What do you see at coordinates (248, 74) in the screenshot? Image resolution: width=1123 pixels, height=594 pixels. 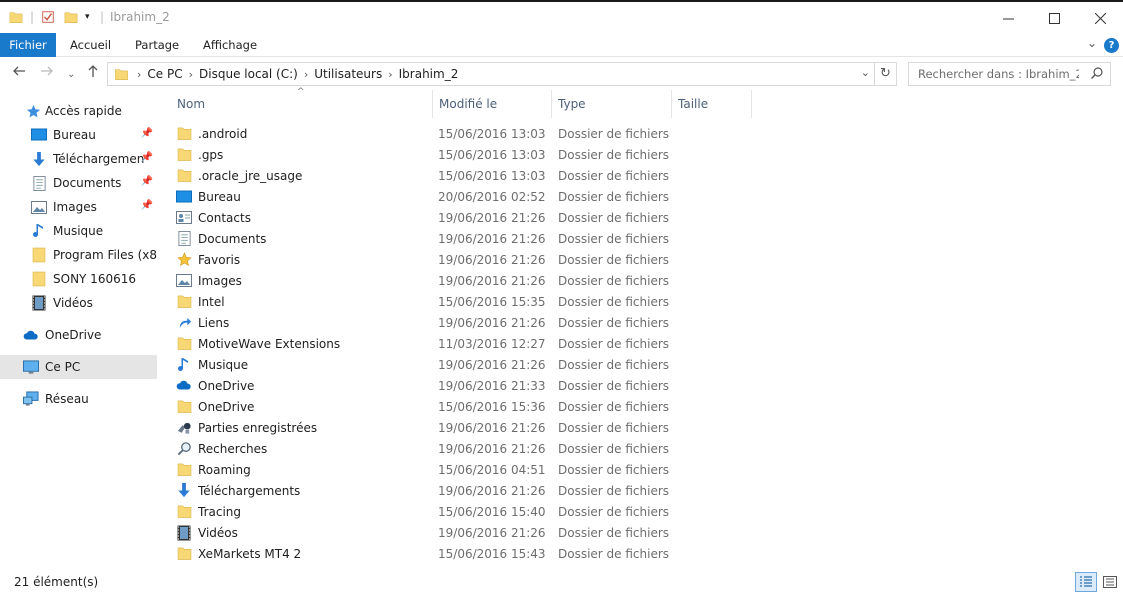 I see `breadcrumb-disque-local: Disque local (C:)` at bounding box center [248, 74].